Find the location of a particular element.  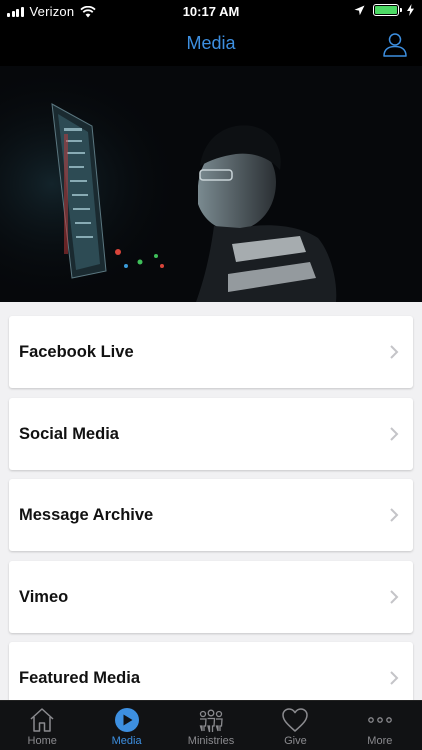

menu-item-label: Message Archive is located at coordinates (86, 514).